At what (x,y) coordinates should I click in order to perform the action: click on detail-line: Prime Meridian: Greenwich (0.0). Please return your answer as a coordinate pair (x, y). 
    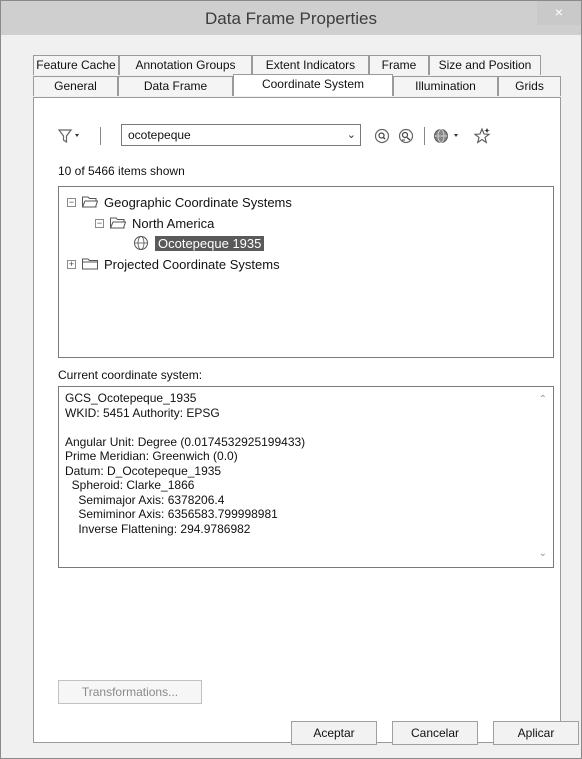
    Looking at the image, I should click on (151, 456).